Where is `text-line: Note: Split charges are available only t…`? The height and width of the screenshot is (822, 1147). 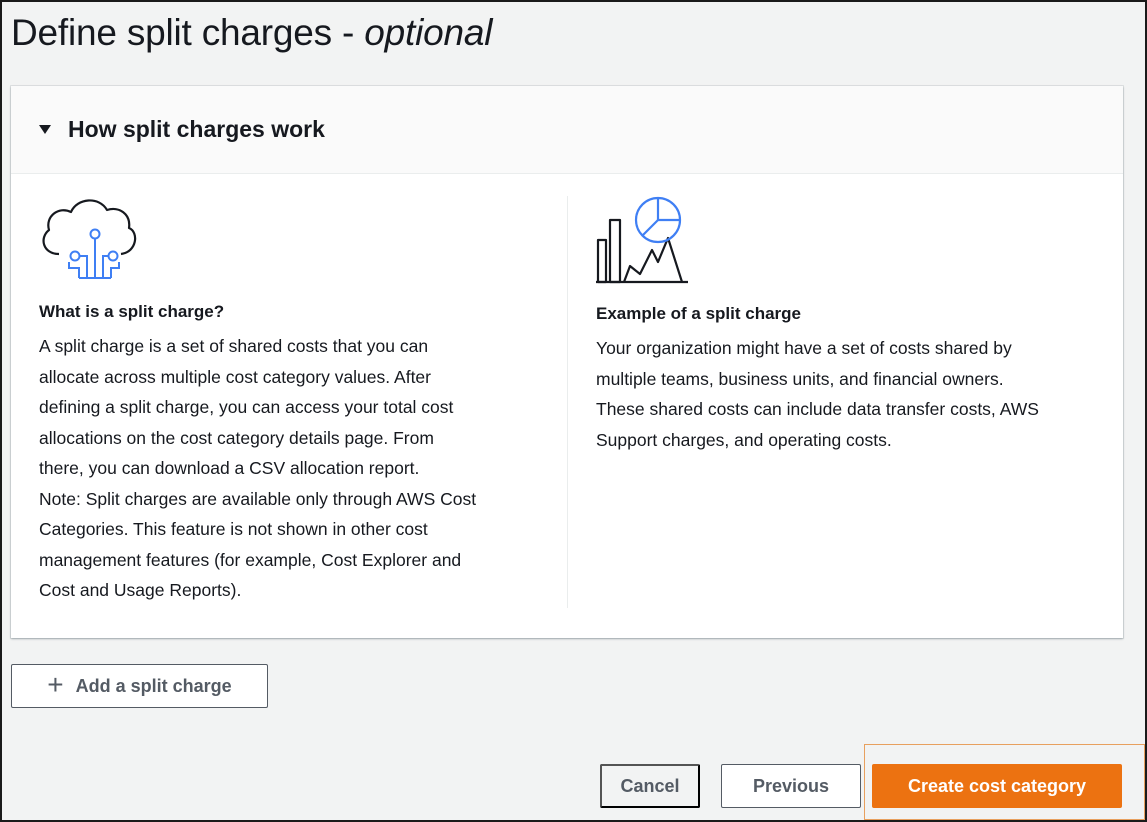 text-line: Note: Split charges are available only t… is located at coordinates (258, 498).